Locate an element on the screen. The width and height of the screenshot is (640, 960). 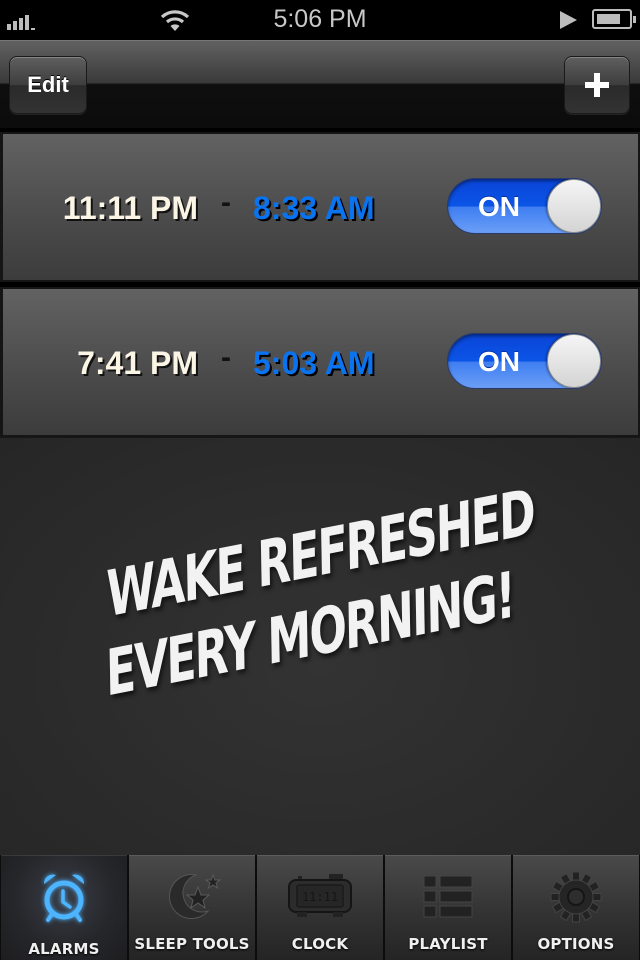
wake-time-label: 5:03 AM is located at coordinates (314, 363).